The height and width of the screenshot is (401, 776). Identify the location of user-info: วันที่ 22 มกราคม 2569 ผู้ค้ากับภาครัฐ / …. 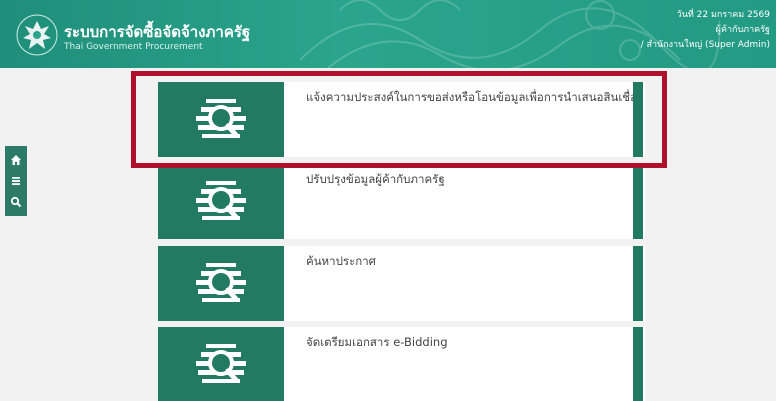
(705, 30).